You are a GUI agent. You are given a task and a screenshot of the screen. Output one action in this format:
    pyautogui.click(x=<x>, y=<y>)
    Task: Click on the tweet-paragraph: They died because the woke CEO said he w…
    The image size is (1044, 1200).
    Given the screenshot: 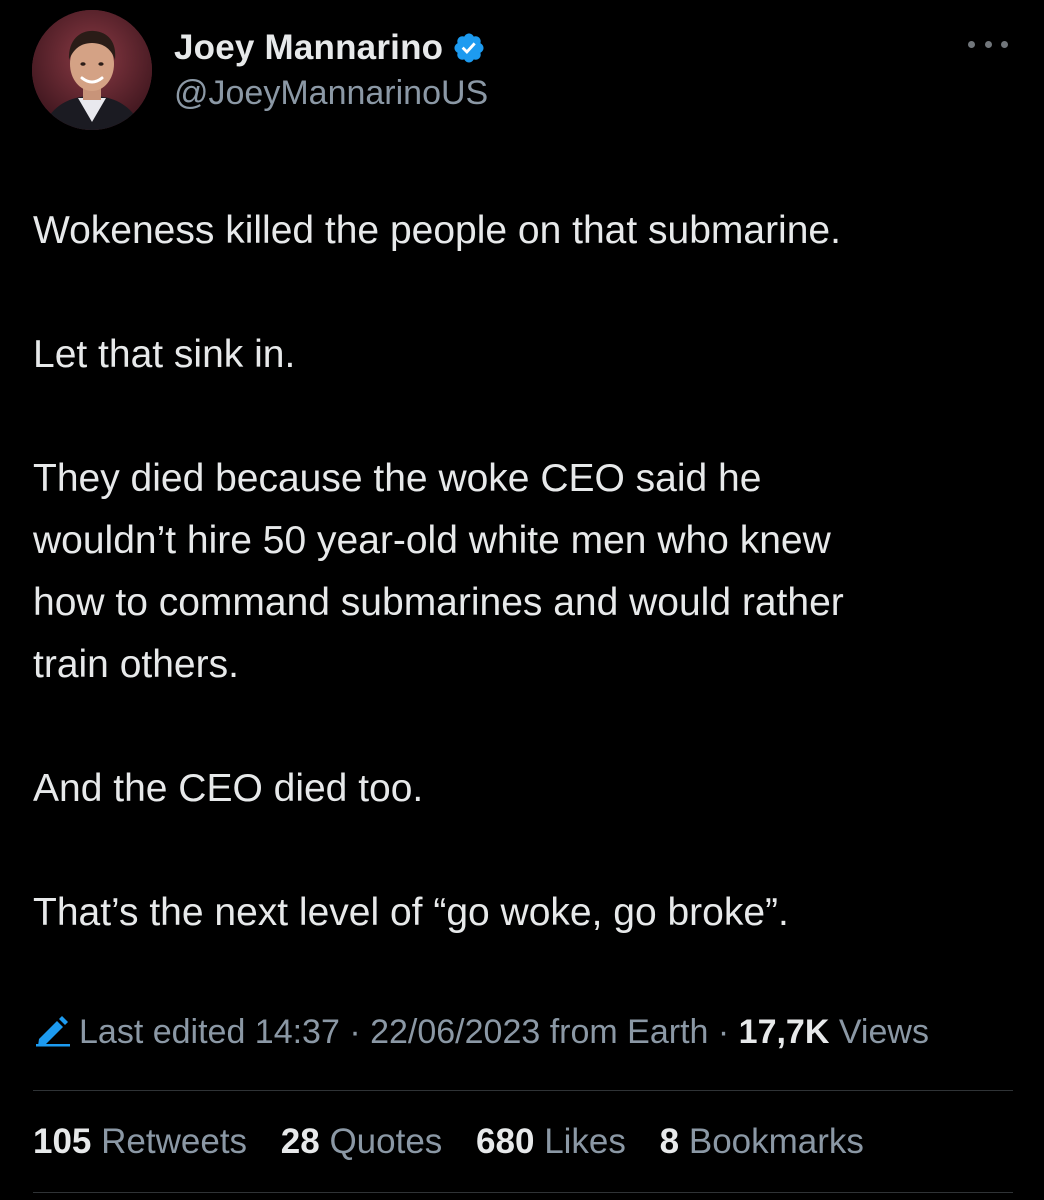 What is the action you would take?
    pyautogui.click(x=438, y=571)
    